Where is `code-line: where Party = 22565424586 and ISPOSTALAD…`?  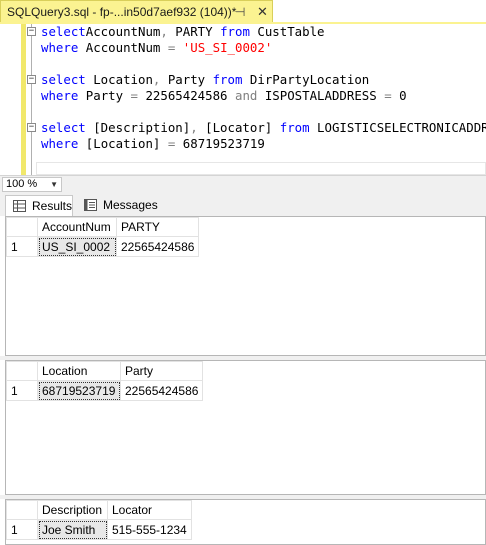 code-line: where Party = 22565424586 and ISPOSTALAD… is located at coordinates (224, 96).